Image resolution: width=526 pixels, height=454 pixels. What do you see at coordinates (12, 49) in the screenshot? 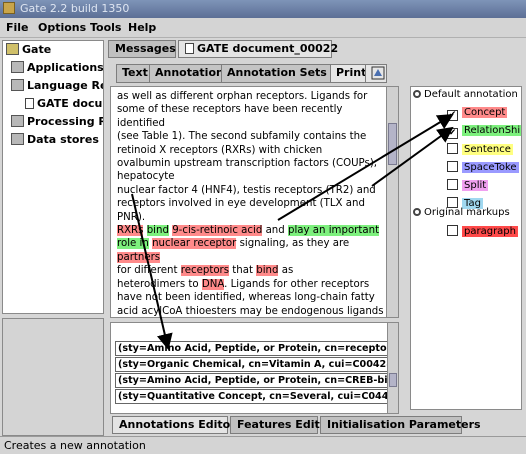
I see `gate-root-icon` at bounding box center [12, 49].